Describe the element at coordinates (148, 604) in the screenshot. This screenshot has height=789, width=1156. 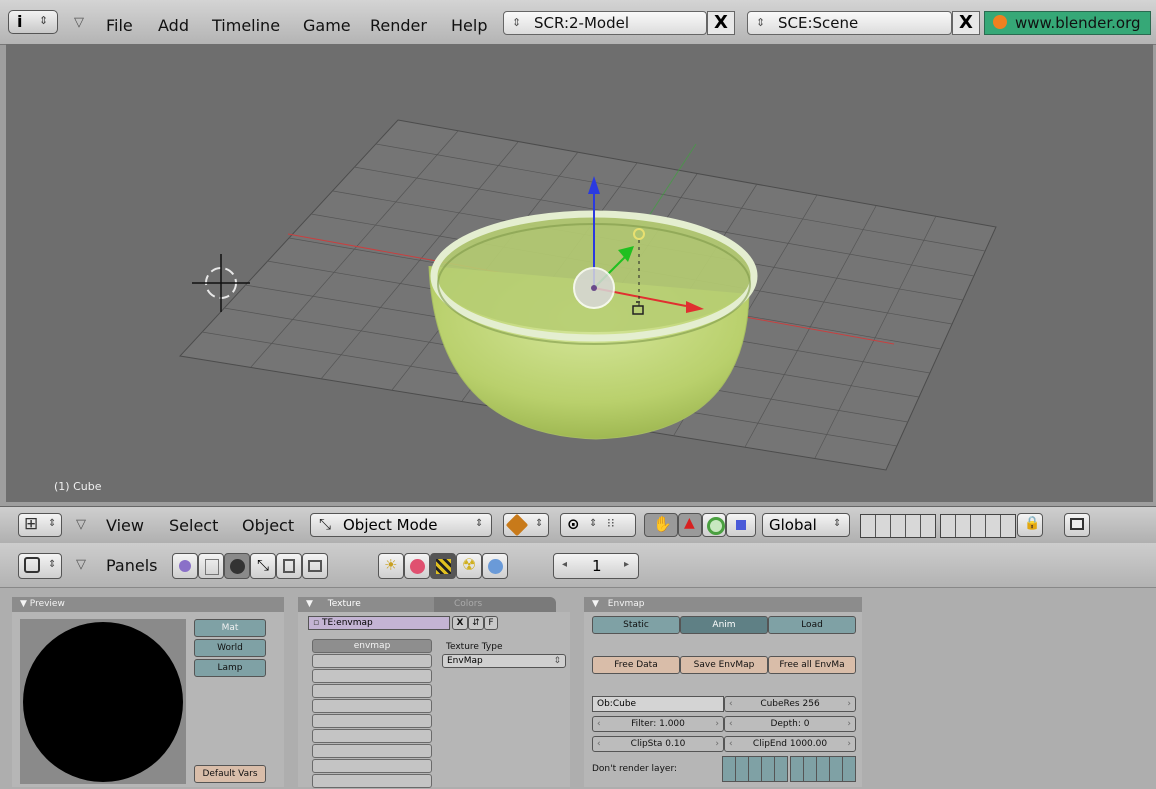
I see `preview-panel-header: ▼ Preview` at that location.